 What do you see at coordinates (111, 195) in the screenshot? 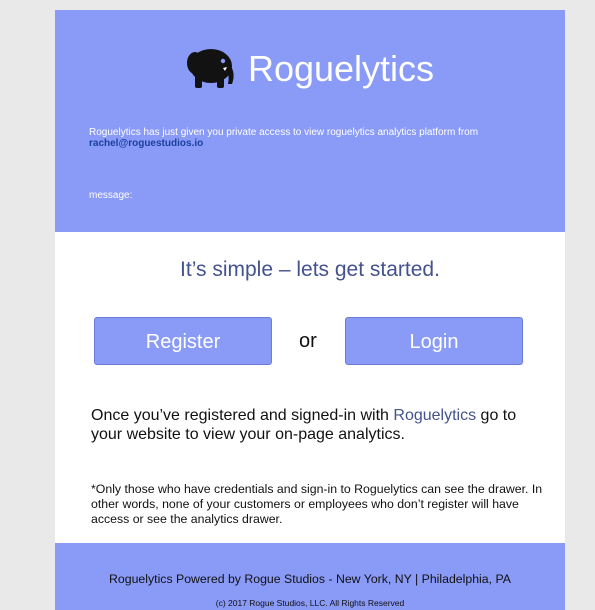
I see `message-label: message:` at bounding box center [111, 195].